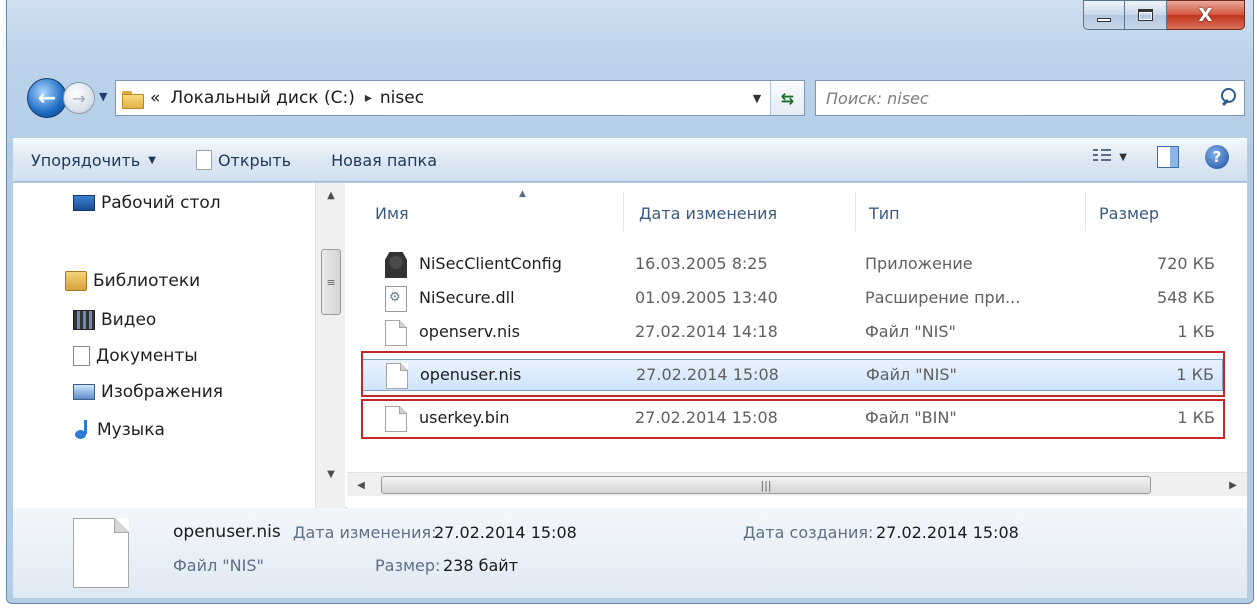 This screenshot has width=1257, height=608. I want to click on nav-item-pictures: Изображения, so click(148, 392).